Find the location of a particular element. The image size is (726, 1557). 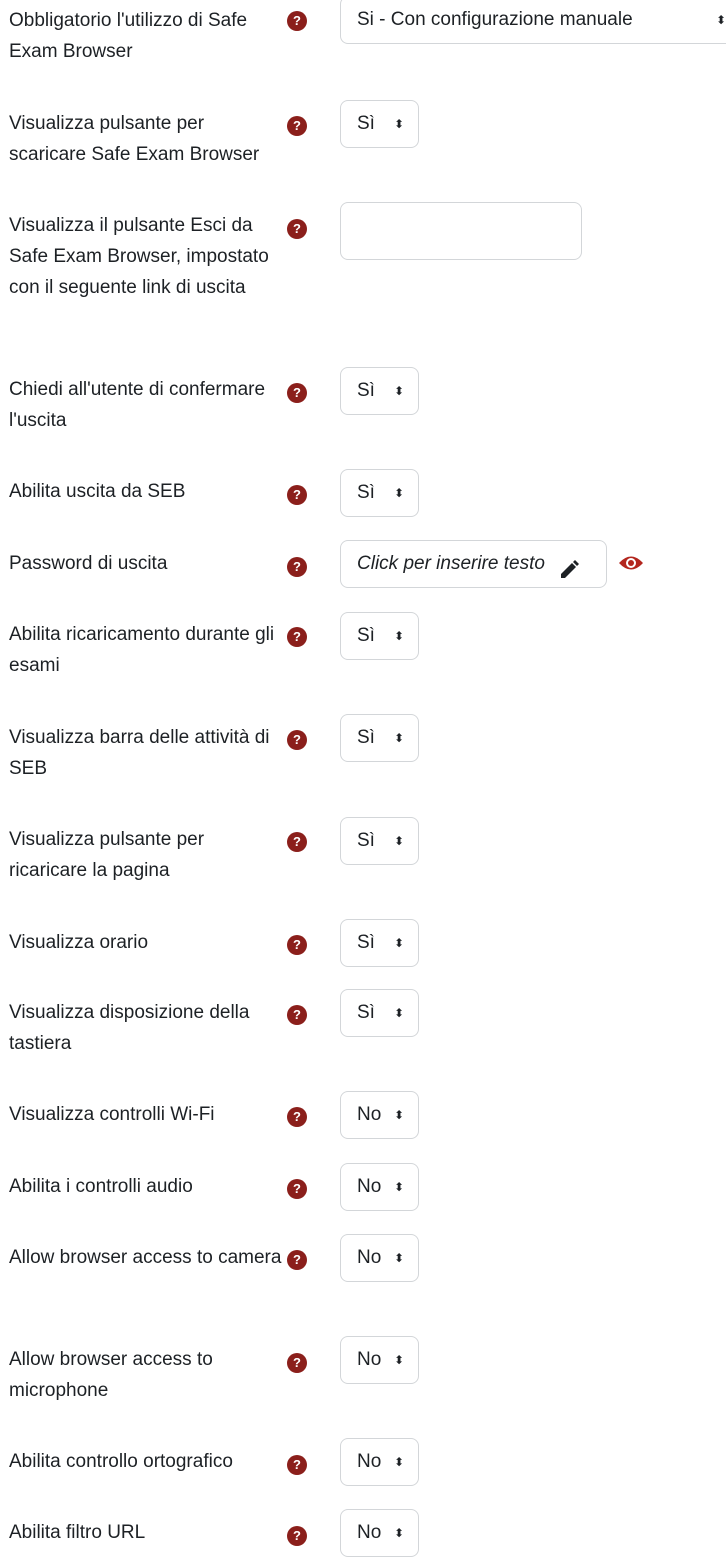

microphone-access-select: No ⬍ is located at coordinates (379, 1360).